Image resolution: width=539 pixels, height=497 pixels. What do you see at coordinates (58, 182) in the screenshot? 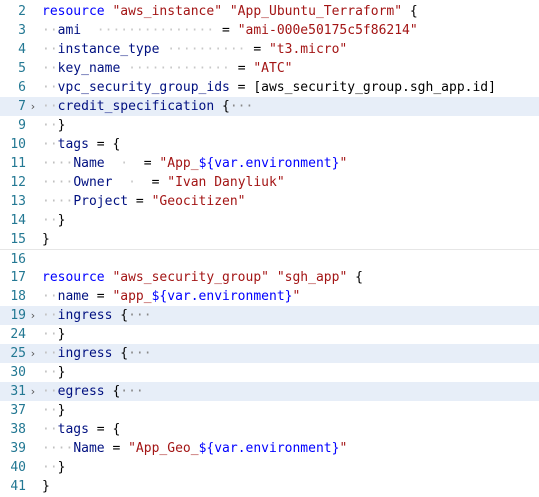
I see `token: ····` at bounding box center [58, 182].